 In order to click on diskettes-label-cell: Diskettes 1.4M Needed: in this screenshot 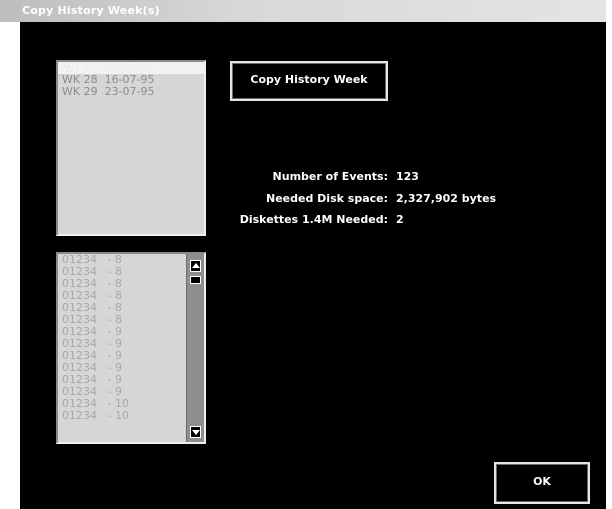, I will do `click(294, 221)`.